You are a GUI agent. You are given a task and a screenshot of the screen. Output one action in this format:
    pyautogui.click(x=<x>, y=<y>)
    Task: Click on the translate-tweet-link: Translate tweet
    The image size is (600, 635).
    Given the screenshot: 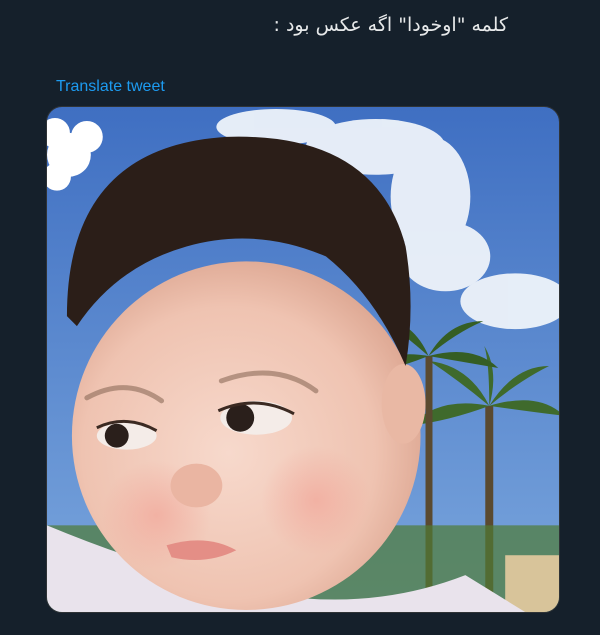 What is the action you would take?
    pyautogui.click(x=110, y=87)
    